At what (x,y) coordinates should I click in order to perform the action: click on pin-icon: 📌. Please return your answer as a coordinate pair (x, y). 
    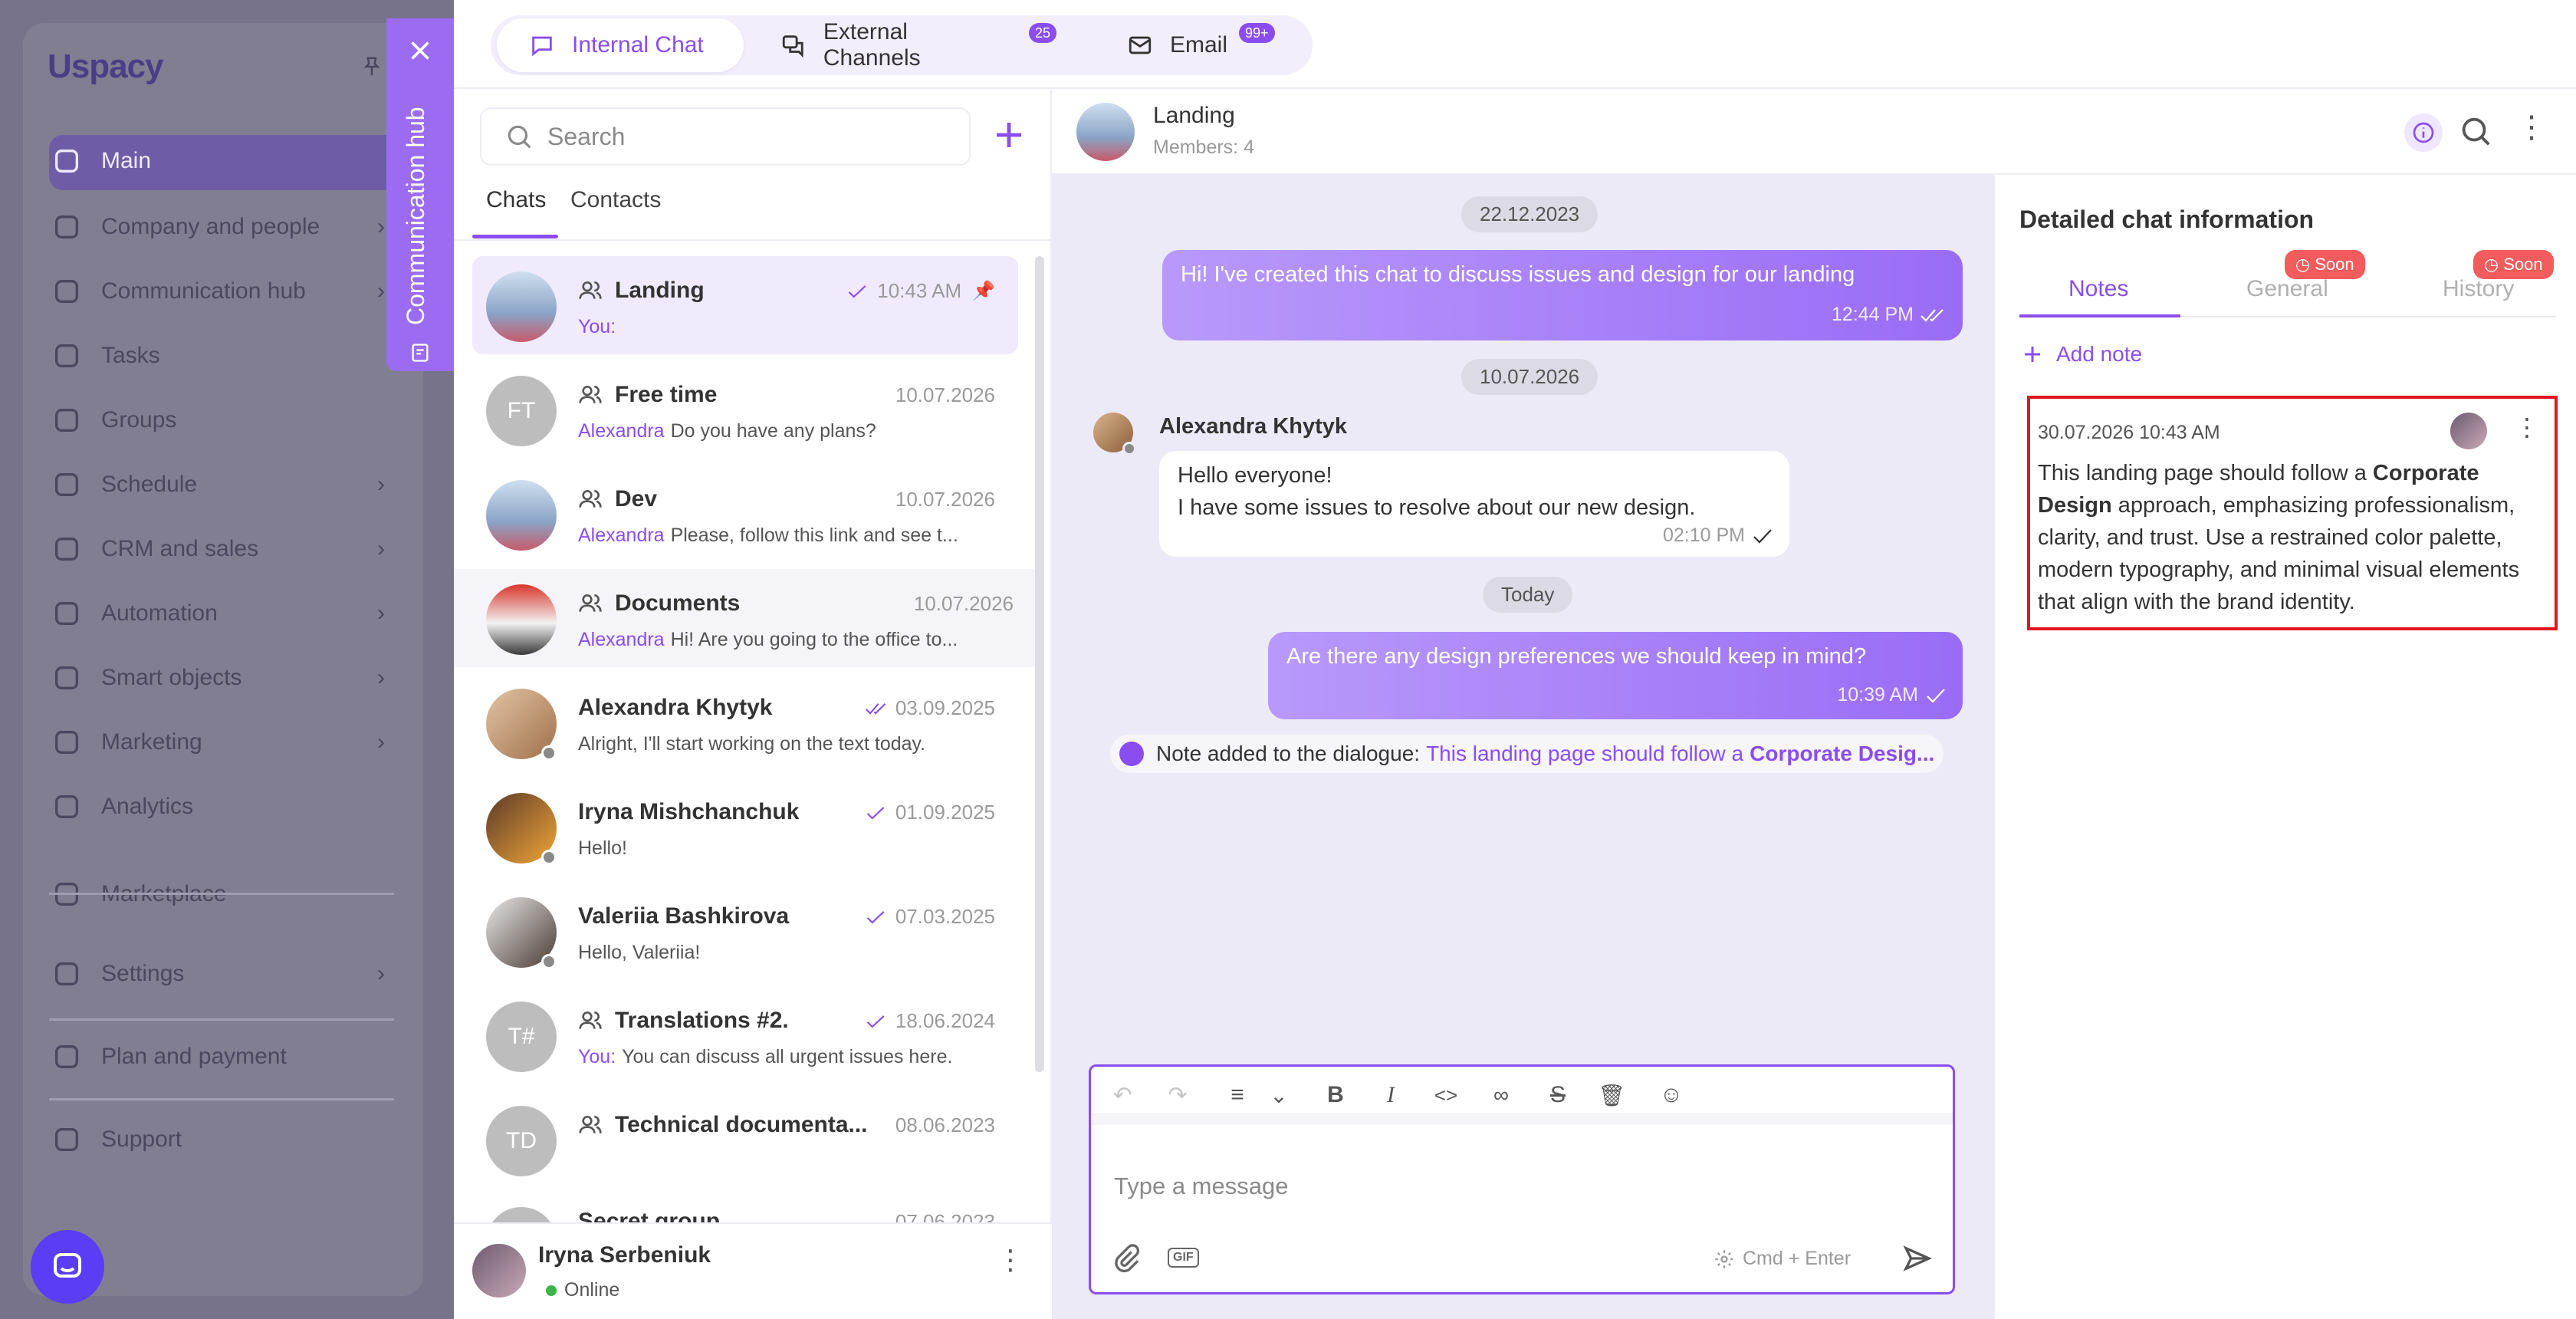
    Looking at the image, I should click on (984, 291).